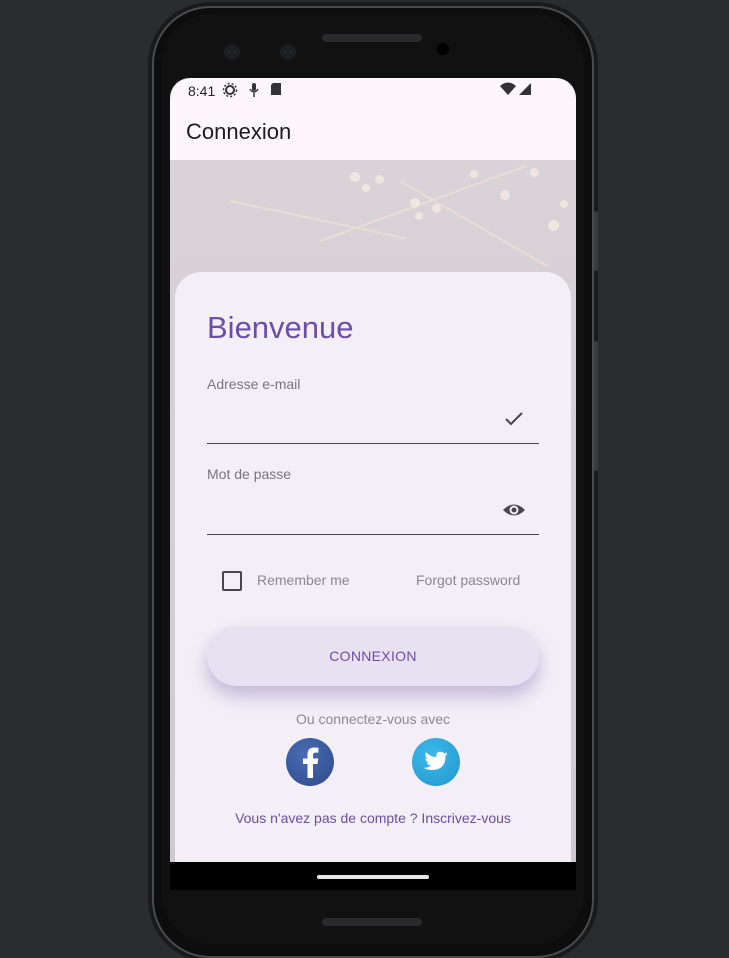 The height and width of the screenshot is (958, 729). I want to click on email-field-underline, so click(373, 443).